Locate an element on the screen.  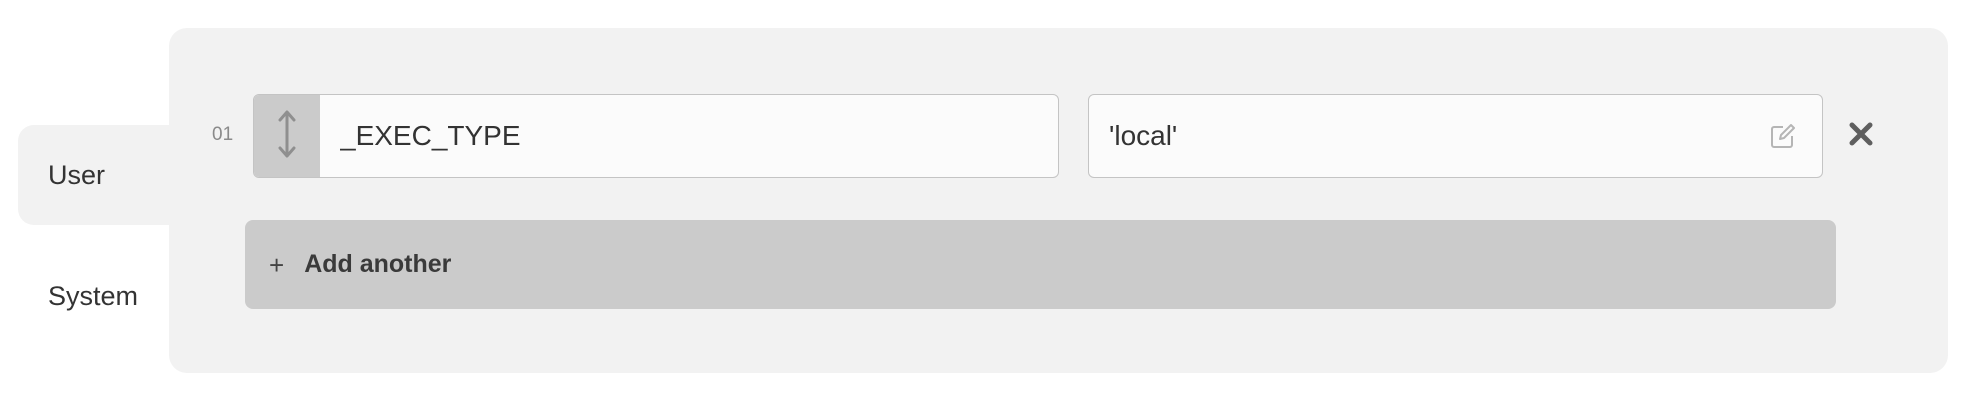
remove-variable-button is located at coordinates (1861, 136).